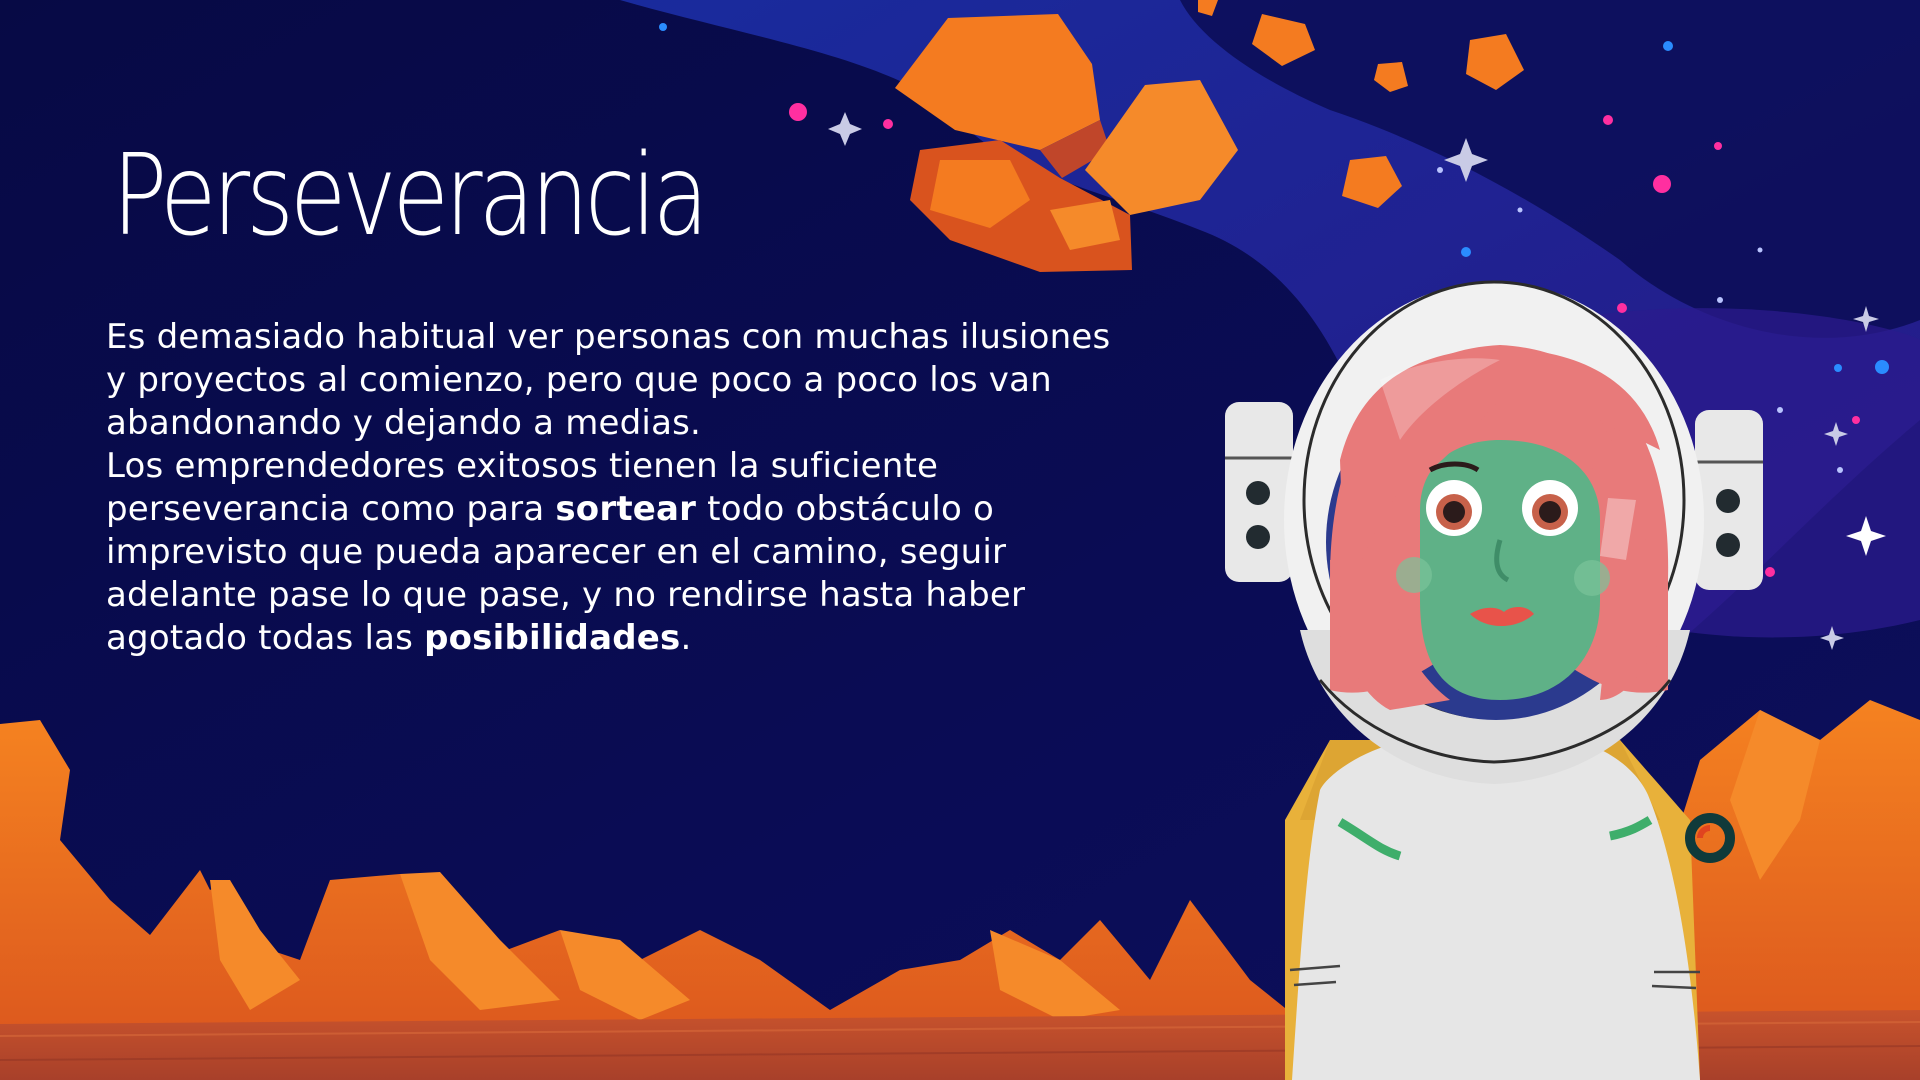 The width and height of the screenshot is (1920, 1080). I want to click on emphasis-posibilidades: posibilidades, so click(552, 638).